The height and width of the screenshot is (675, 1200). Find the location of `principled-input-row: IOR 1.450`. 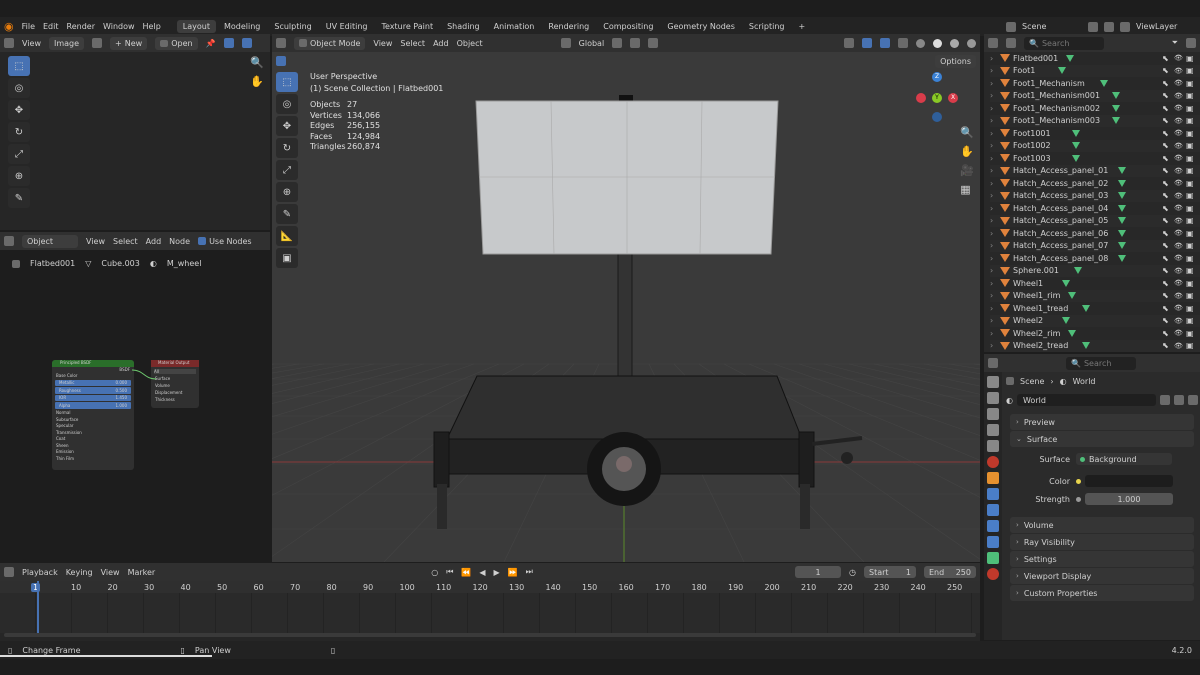

principled-input-row: IOR 1.450 is located at coordinates (93, 397).